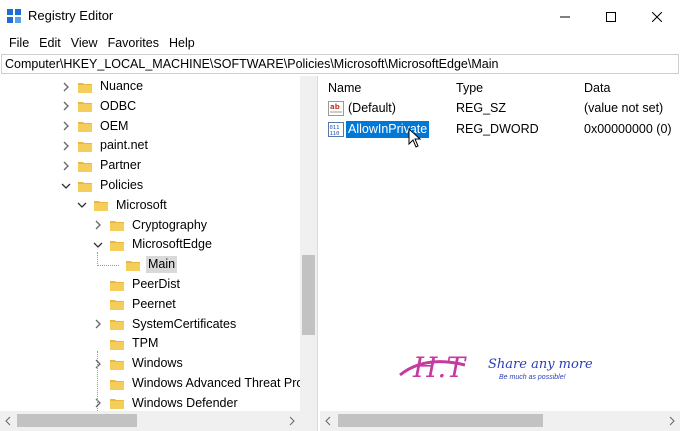 The width and height of the screenshot is (680, 431). What do you see at coordinates (162, 265) in the screenshot?
I see `tree-item-label: Main` at bounding box center [162, 265].